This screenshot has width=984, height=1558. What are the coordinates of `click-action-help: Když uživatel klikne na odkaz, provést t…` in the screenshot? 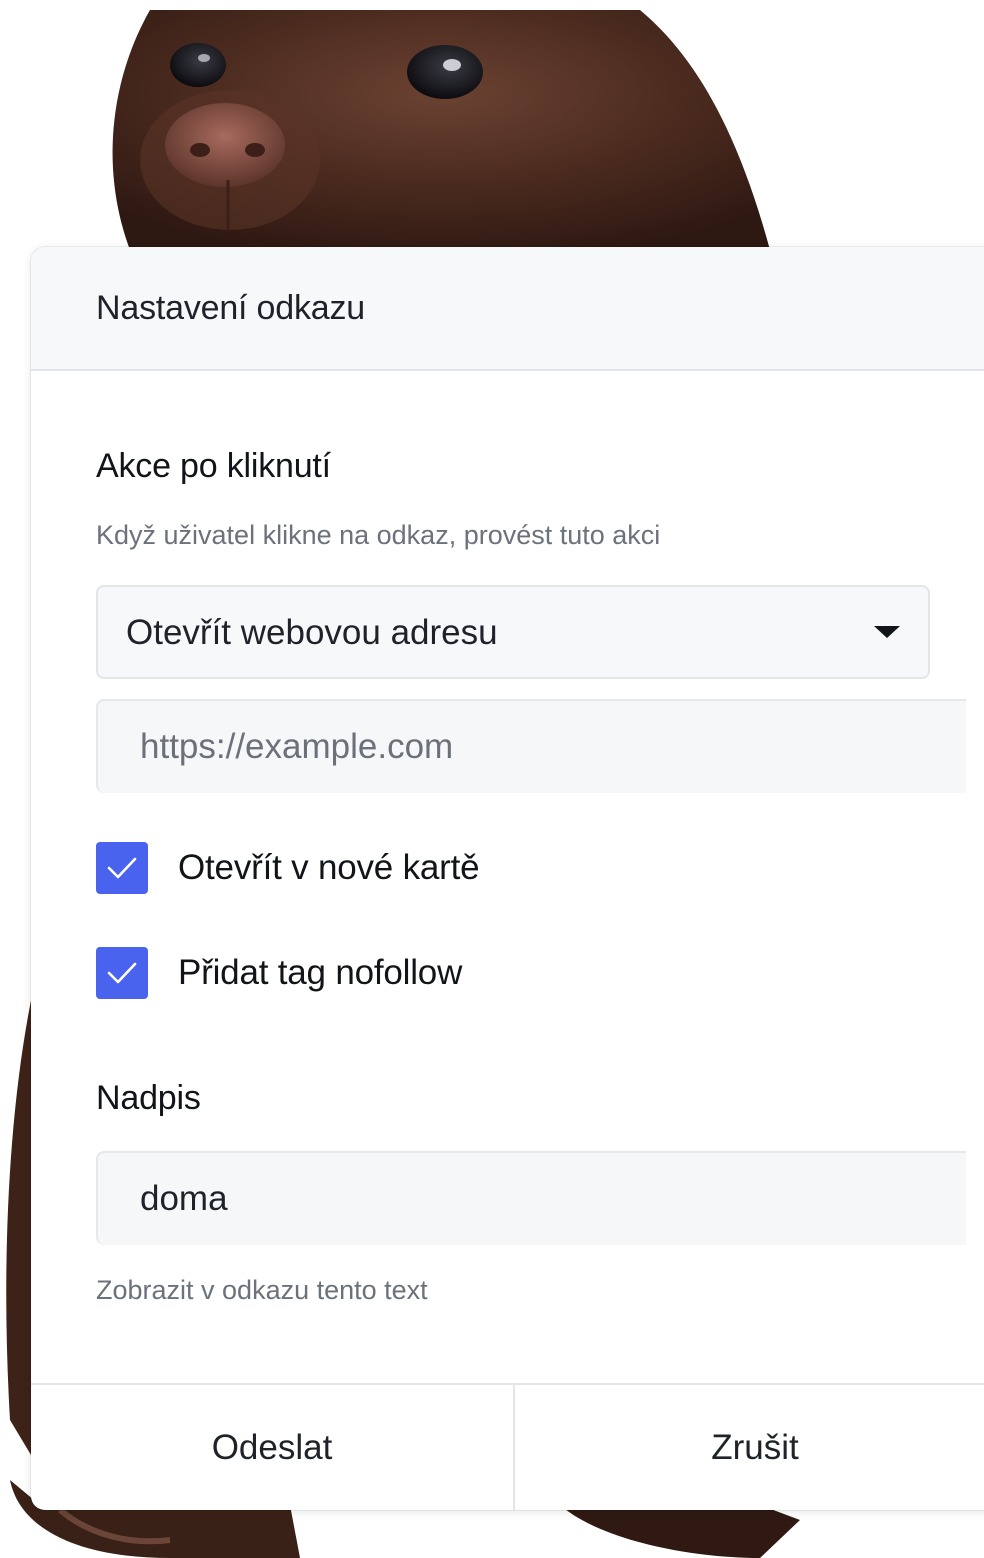 It's located at (378, 535).